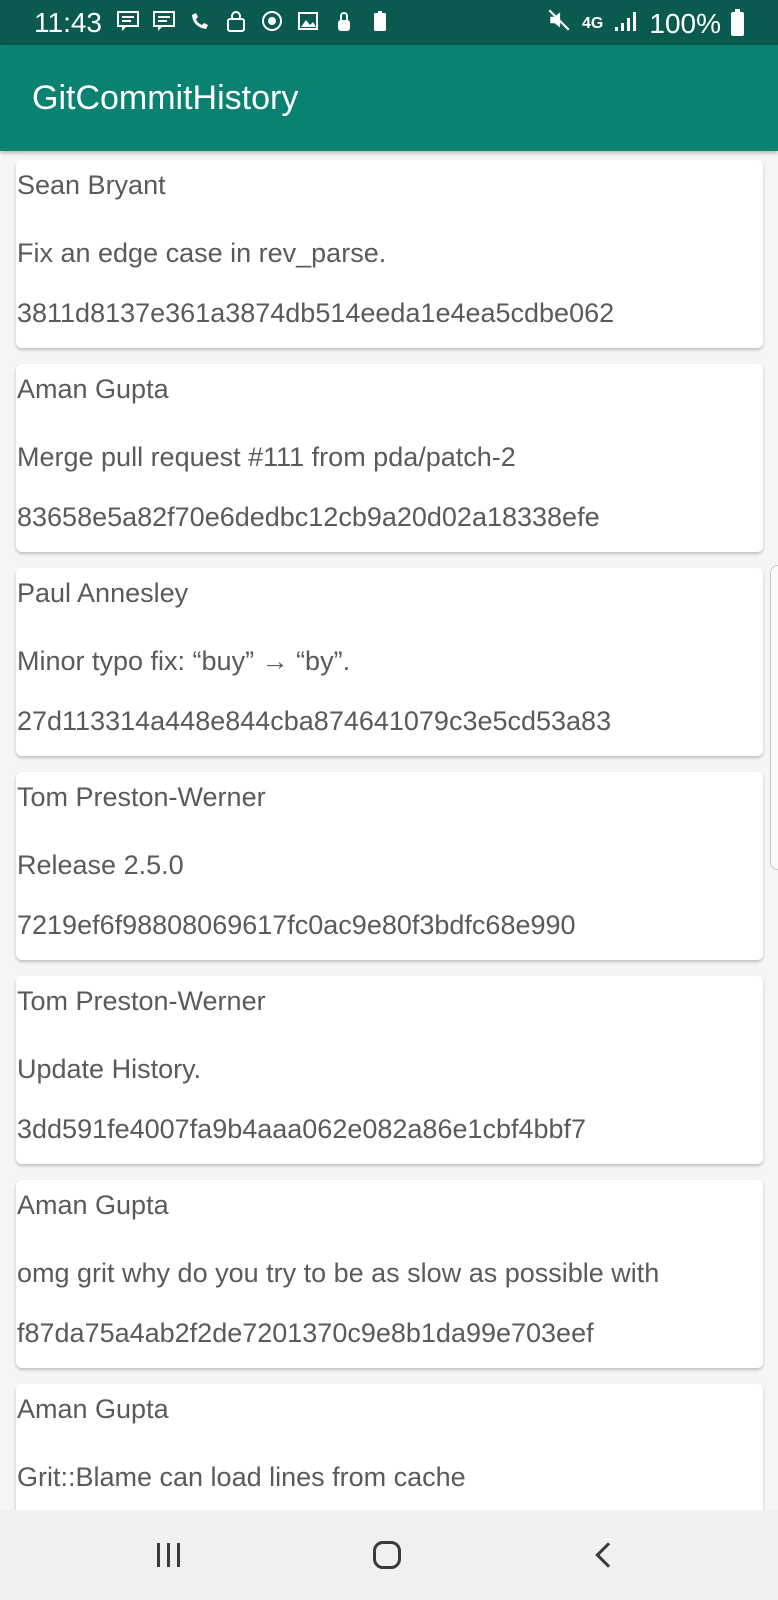 The height and width of the screenshot is (1600, 778). I want to click on commit-sha: 3811d8137e361a3874db514eeda1e4ea5cdbe062, so click(316, 313).